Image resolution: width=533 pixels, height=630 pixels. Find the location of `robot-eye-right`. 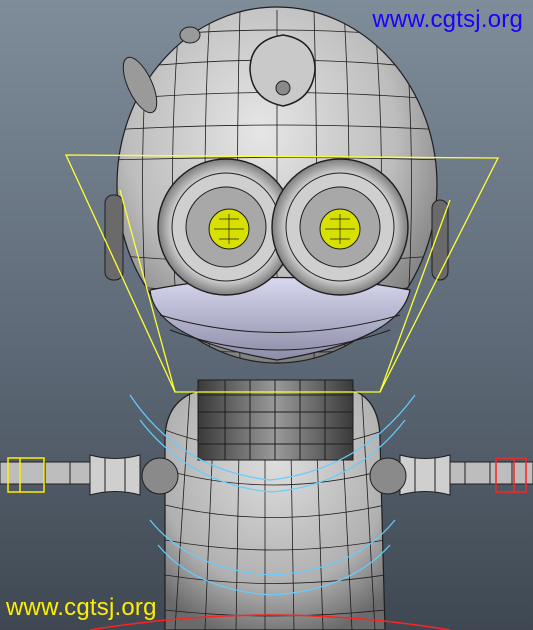

robot-eye-right is located at coordinates (340, 227).